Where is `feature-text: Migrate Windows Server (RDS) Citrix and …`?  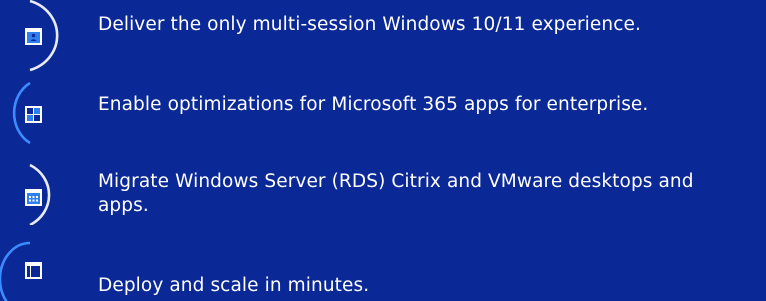
feature-text: Migrate Windows Server (RDS) Citrix and … is located at coordinates (396, 193).